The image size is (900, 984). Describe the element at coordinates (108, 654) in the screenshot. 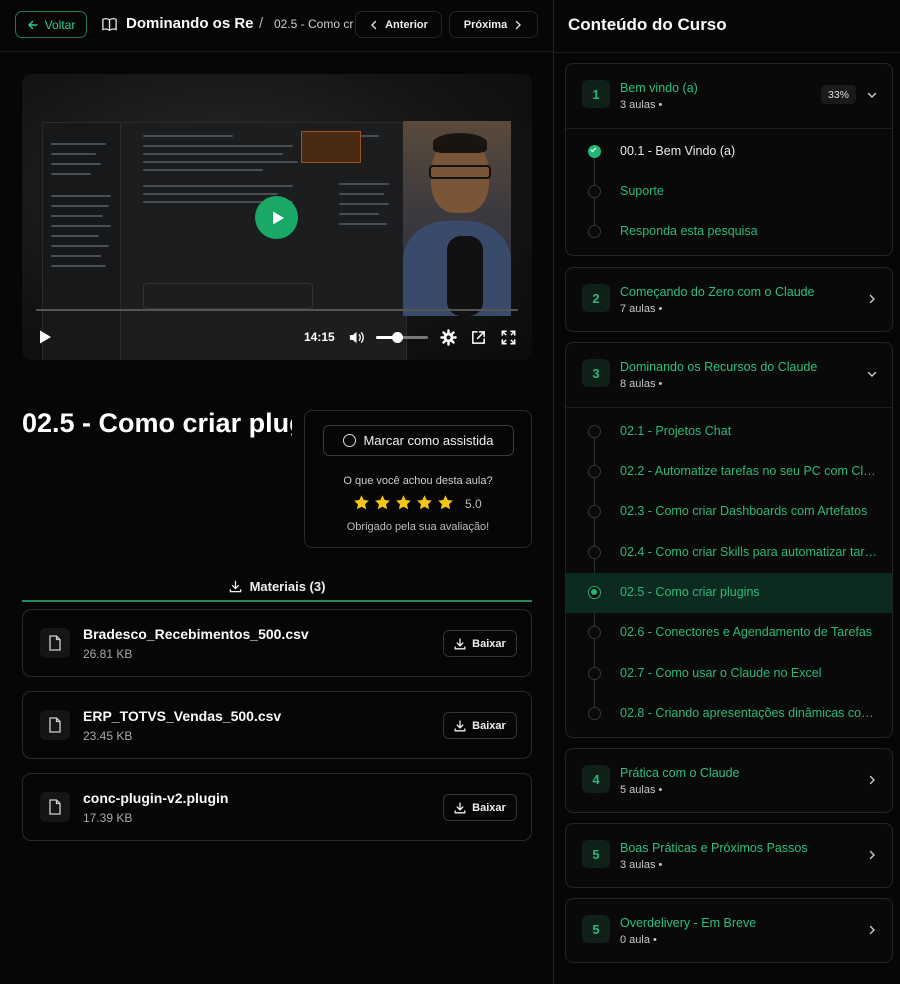

I see `file-size: 26.81 KB` at that location.